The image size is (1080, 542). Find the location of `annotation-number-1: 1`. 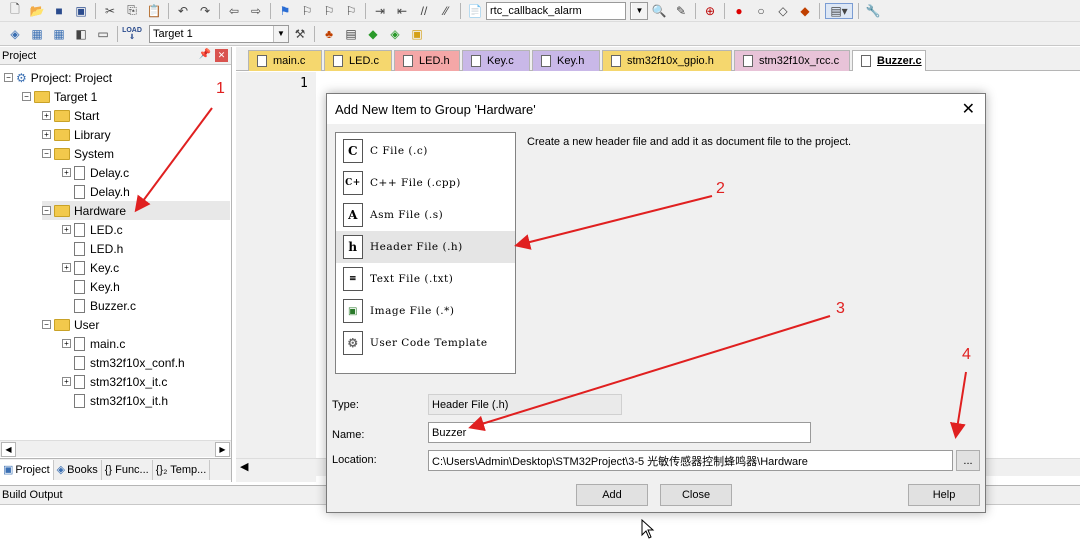

annotation-number-1: 1 is located at coordinates (220, 88).